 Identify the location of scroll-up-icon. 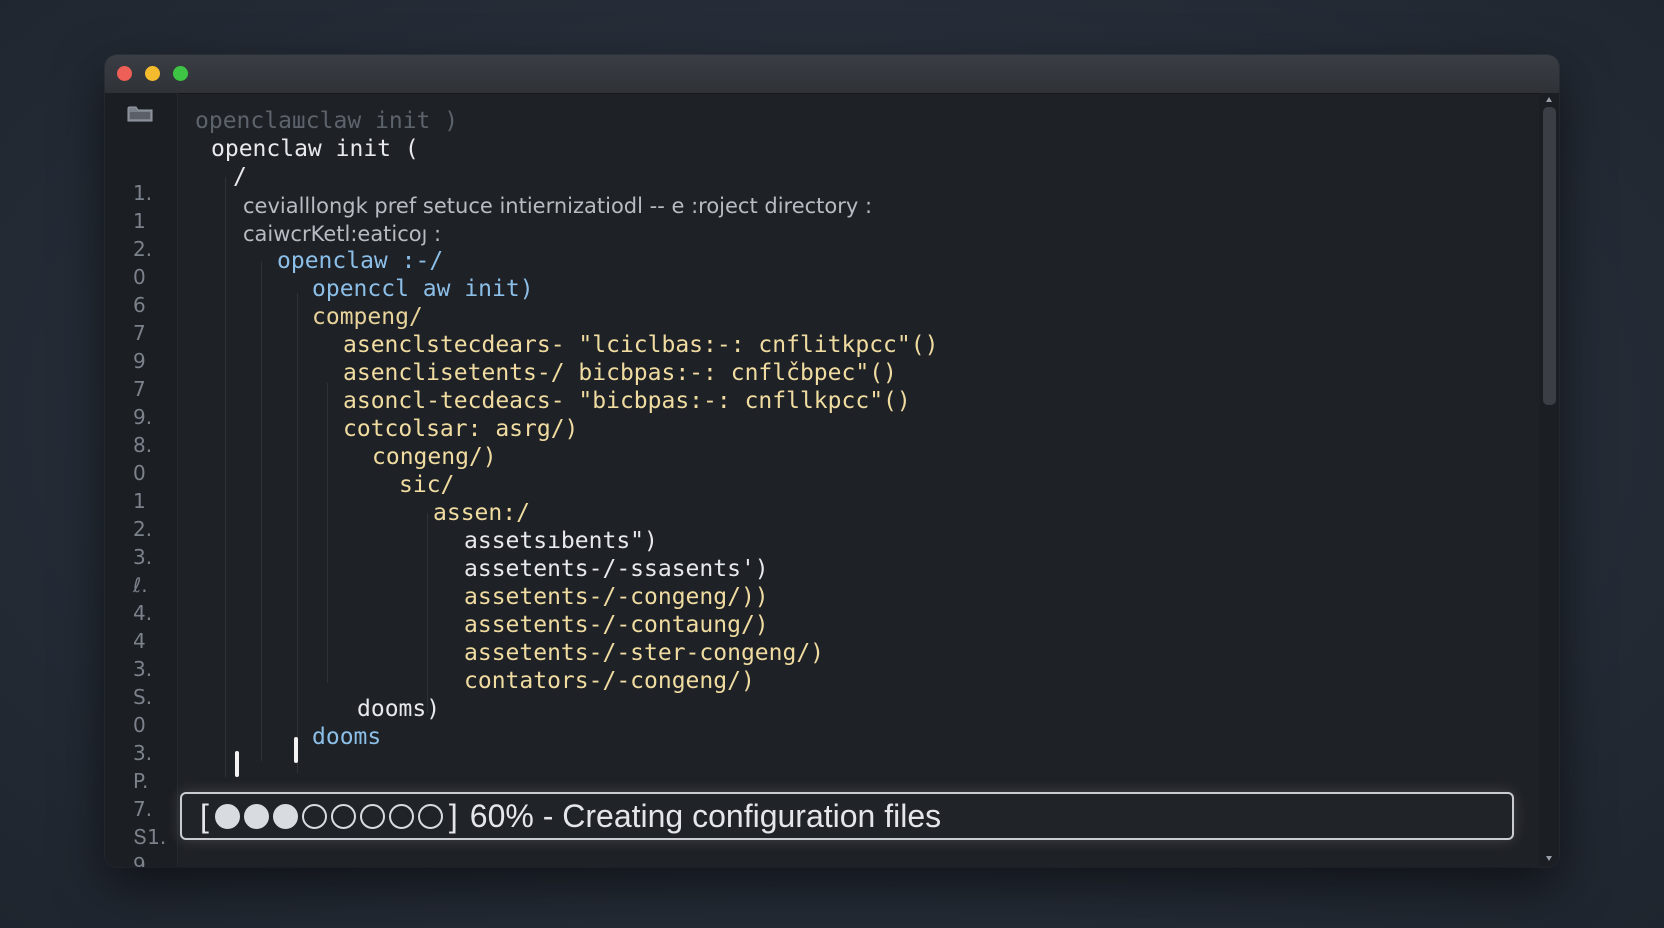
(1549, 99).